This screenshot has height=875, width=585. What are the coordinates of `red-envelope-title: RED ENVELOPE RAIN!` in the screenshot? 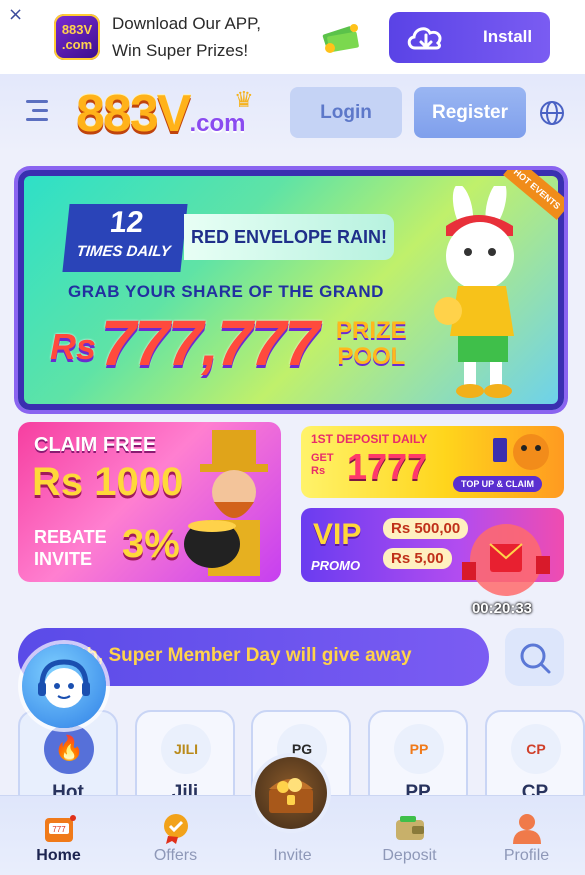 It's located at (289, 237).